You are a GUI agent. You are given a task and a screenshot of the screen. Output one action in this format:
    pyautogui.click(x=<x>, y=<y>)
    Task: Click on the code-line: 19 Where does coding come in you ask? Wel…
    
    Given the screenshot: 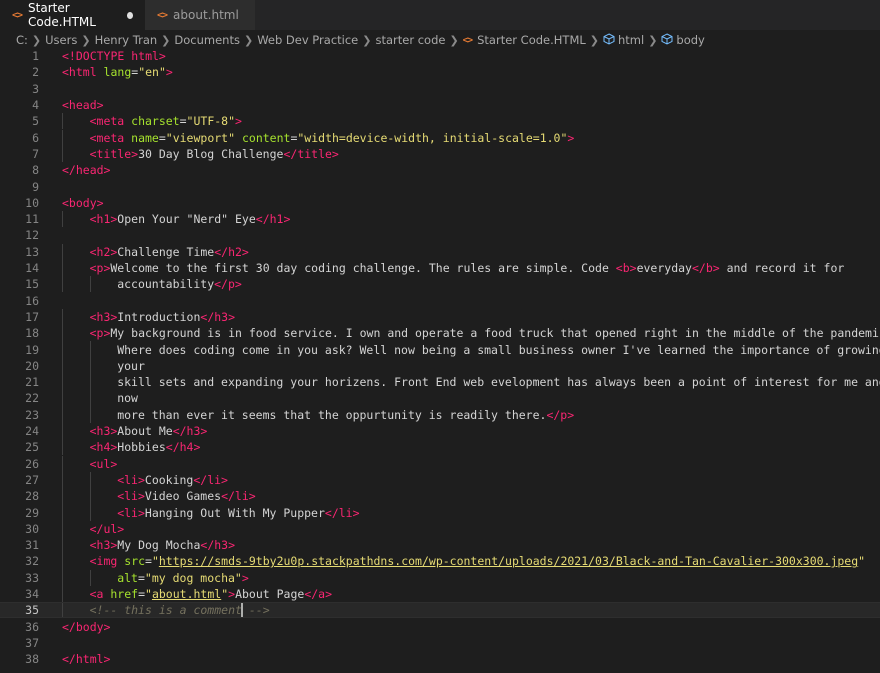 What is the action you would take?
    pyautogui.click(x=440, y=349)
    